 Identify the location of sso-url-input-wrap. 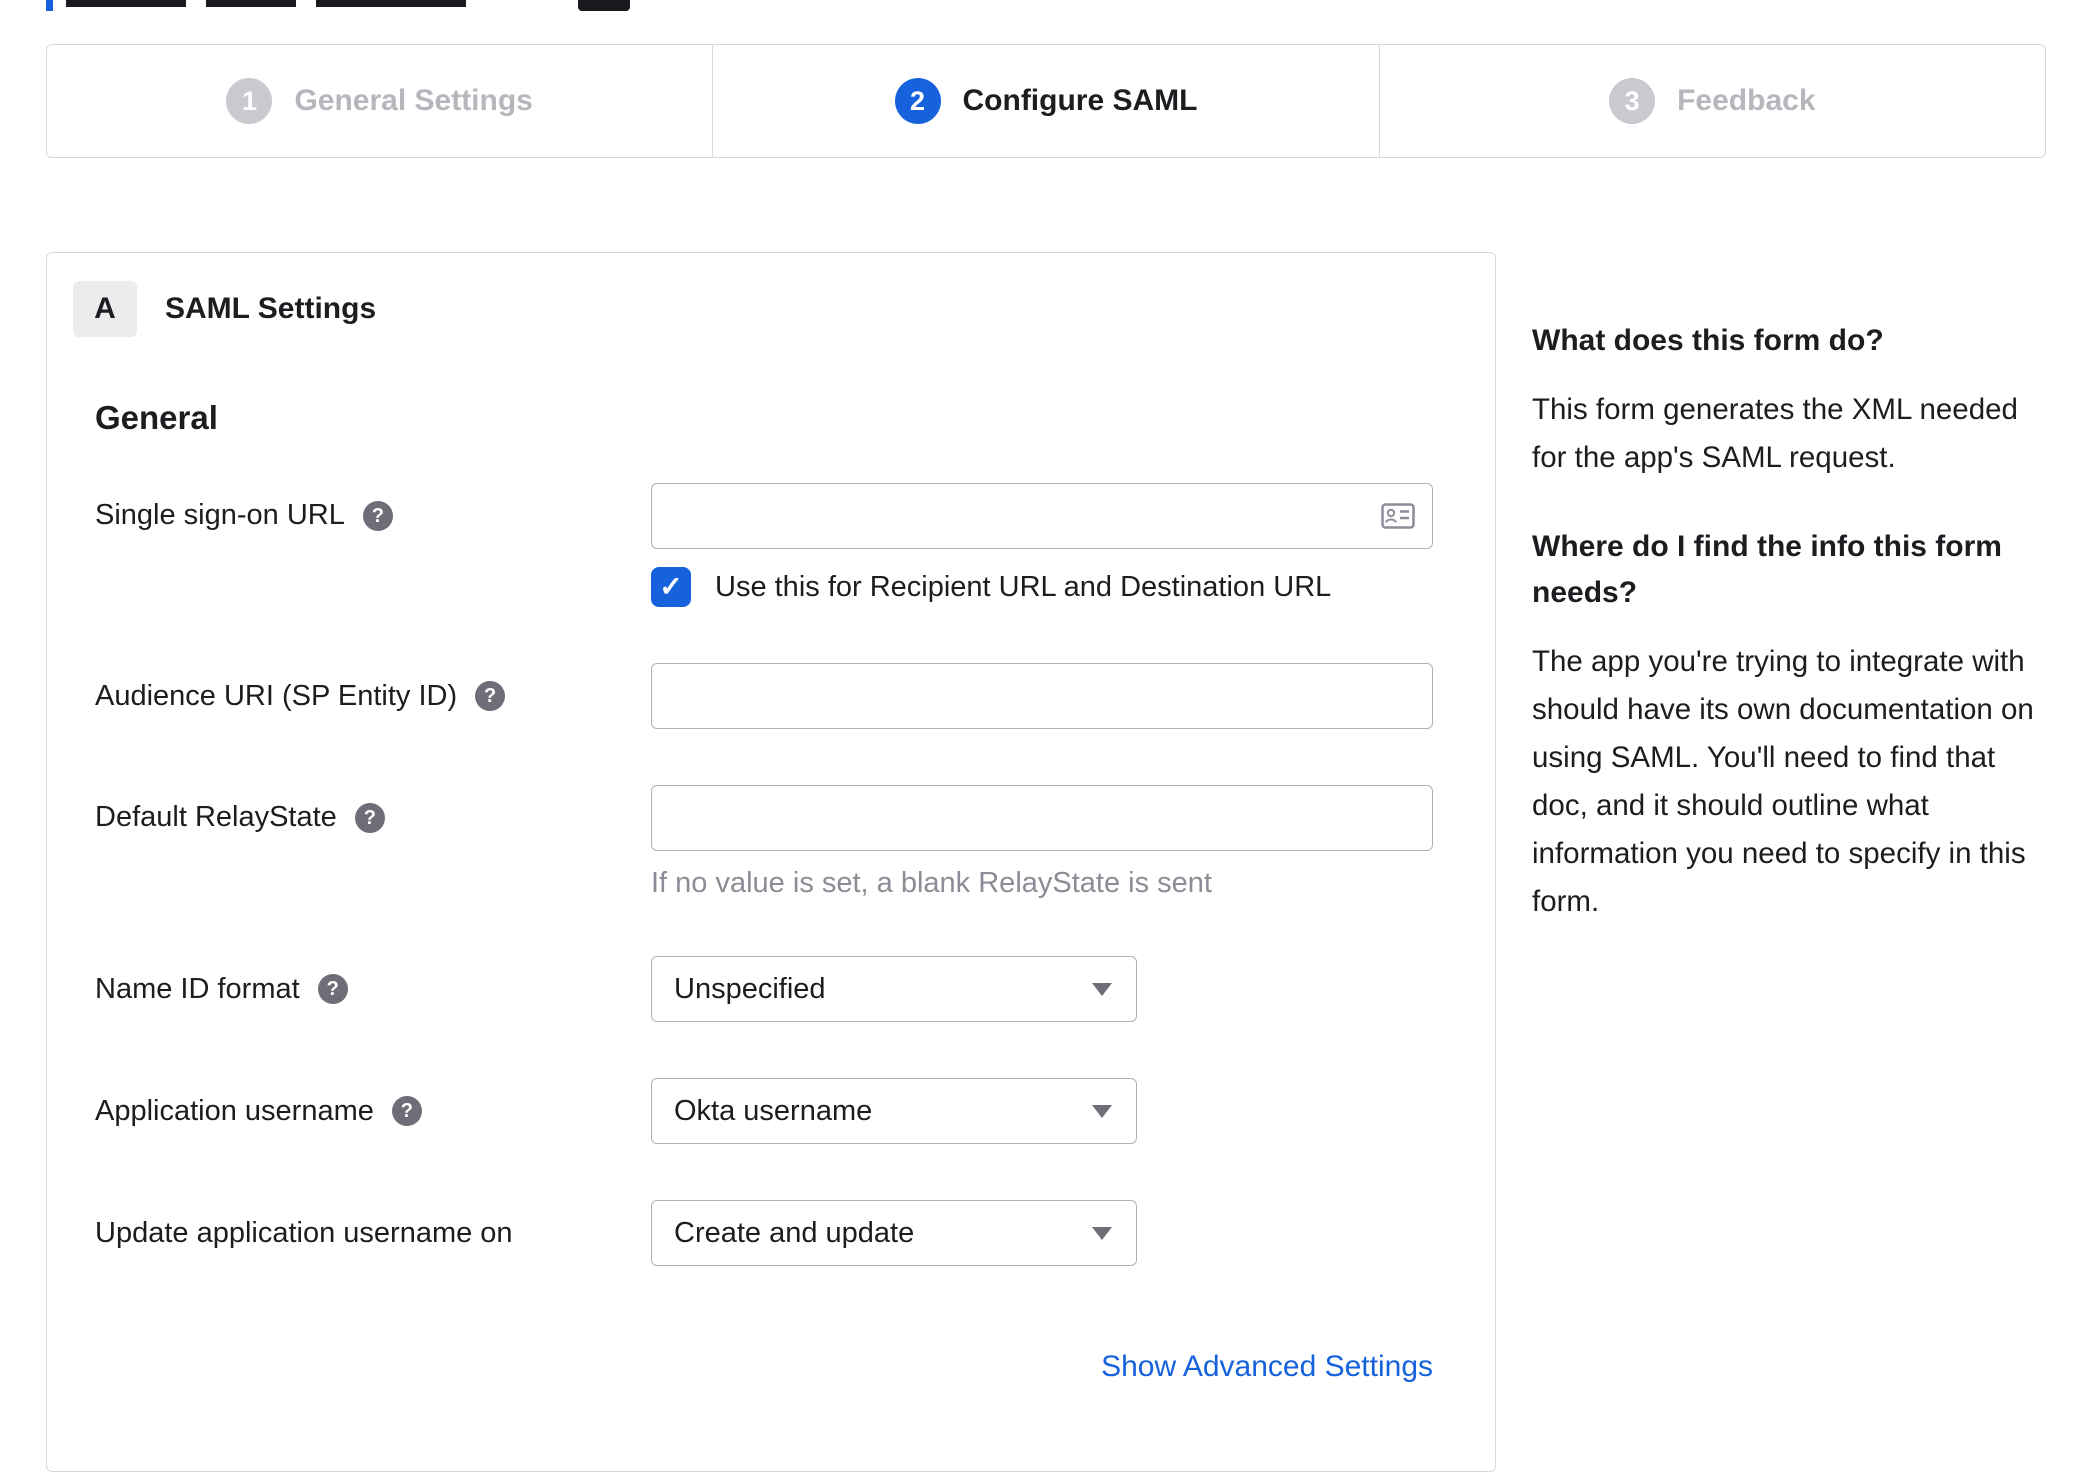
(1042, 516).